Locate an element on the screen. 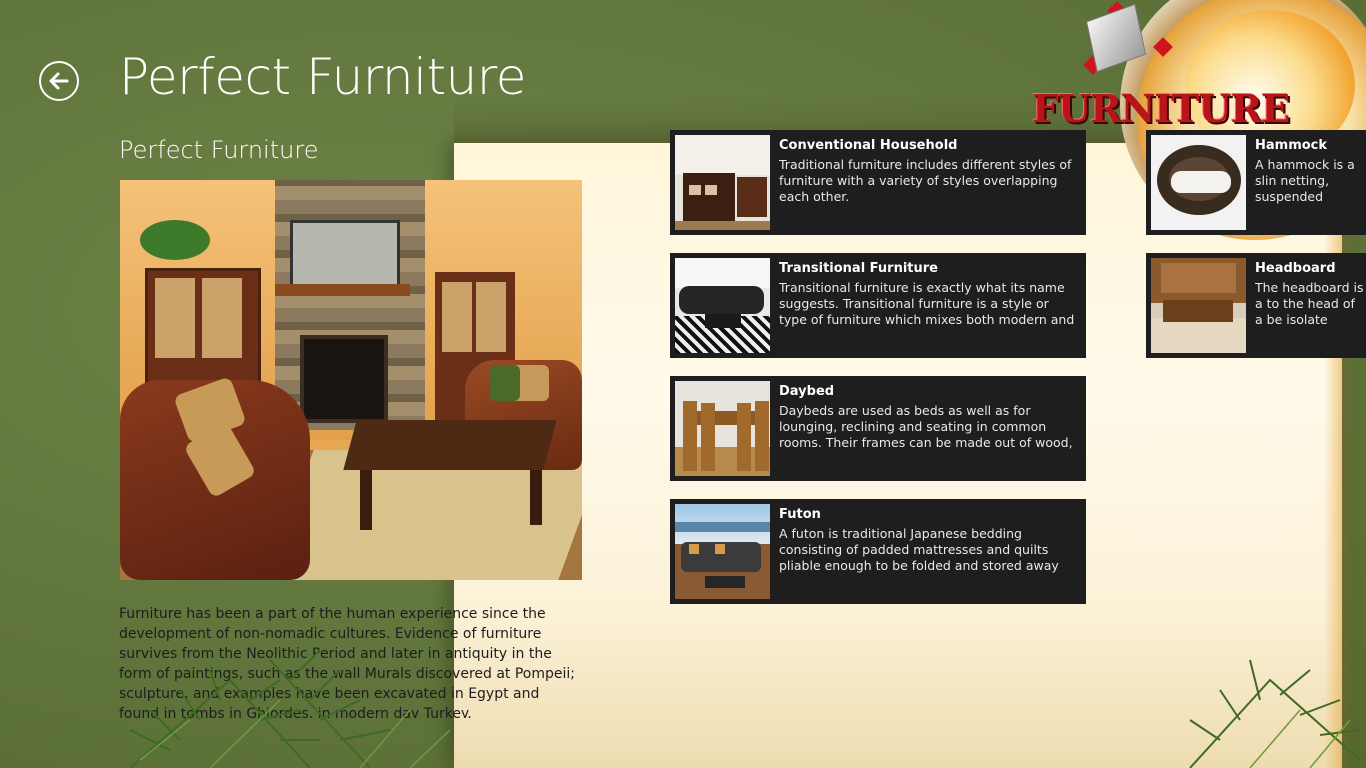  item-title: Hammock is located at coordinates (1291, 145).